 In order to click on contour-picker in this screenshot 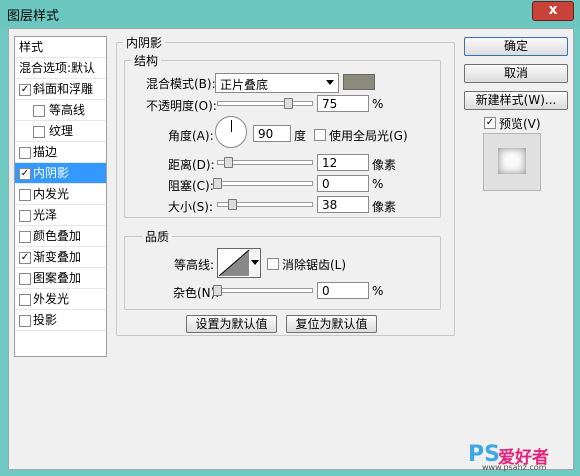, I will do `click(234, 263)`.